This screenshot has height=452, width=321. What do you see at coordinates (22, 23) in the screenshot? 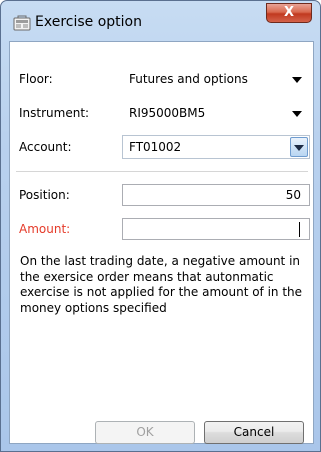
I see `option-exercise-icon` at bounding box center [22, 23].